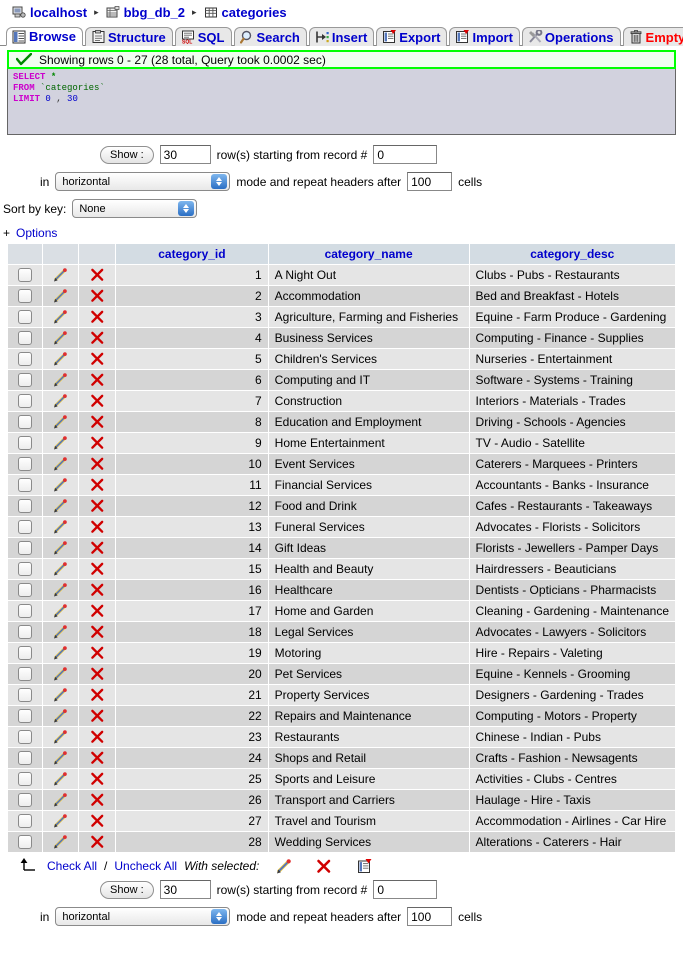 This screenshot has width=683, height=977. I want to click on show-button-top: Show :, so click(127, 154).